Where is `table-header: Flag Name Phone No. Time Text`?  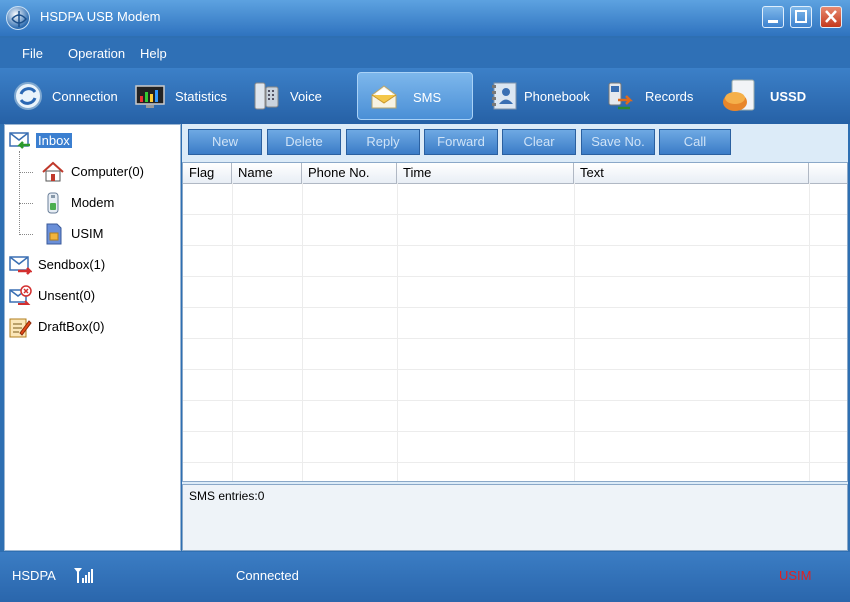
table-header: Flag Name Phone No. Time Text is located at coordinates (515, 173).